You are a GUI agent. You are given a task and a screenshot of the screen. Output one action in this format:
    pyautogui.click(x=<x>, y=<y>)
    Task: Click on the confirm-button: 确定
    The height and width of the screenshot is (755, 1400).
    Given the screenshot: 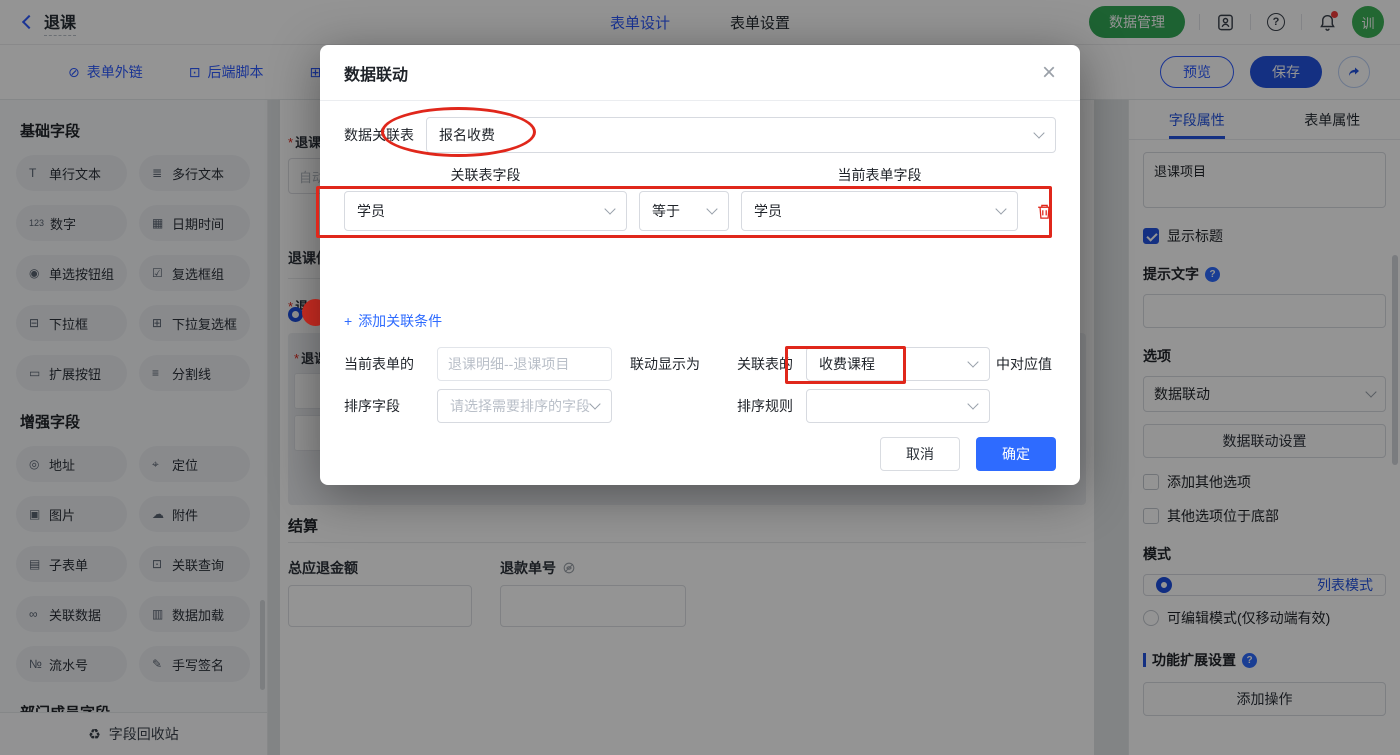 What is the action you would take?
    pyautogui.click(x=1016, y=454)
    